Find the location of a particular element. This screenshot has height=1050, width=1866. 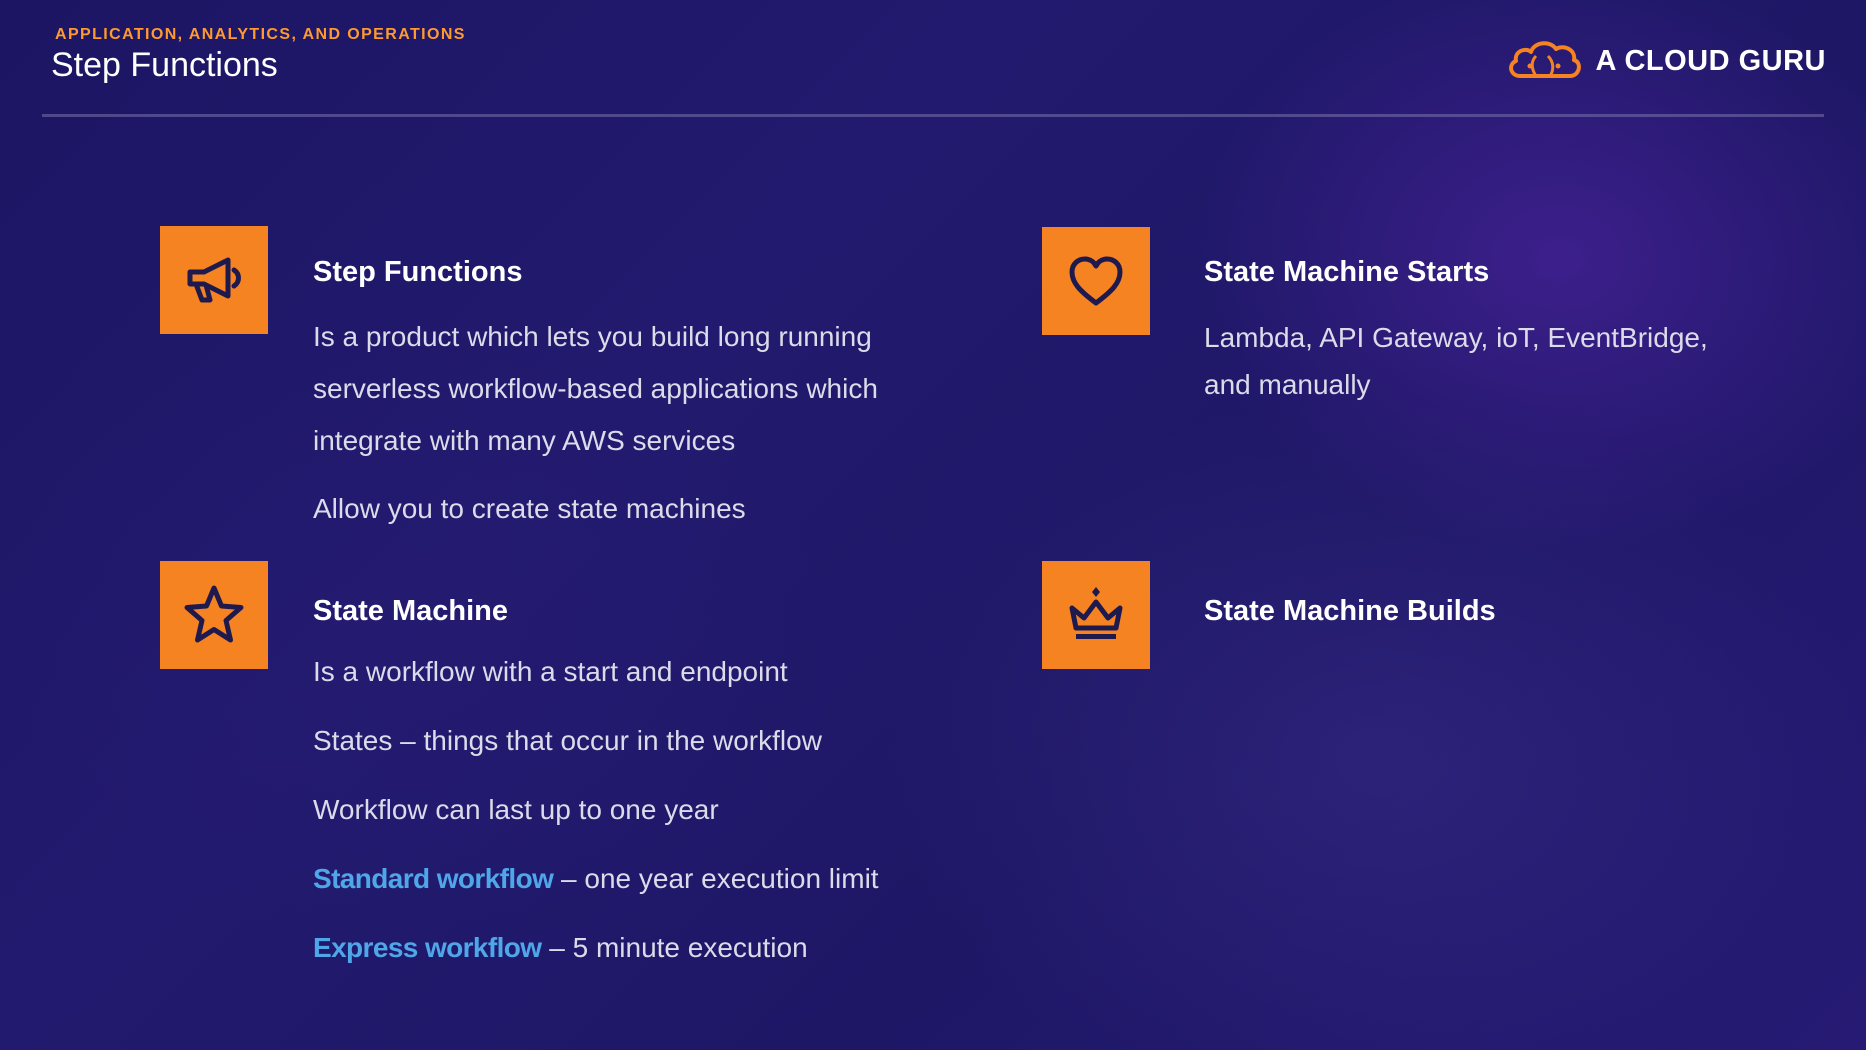

state-machine-item: Workflow can last up to one year is located at coordinates (516, 809).